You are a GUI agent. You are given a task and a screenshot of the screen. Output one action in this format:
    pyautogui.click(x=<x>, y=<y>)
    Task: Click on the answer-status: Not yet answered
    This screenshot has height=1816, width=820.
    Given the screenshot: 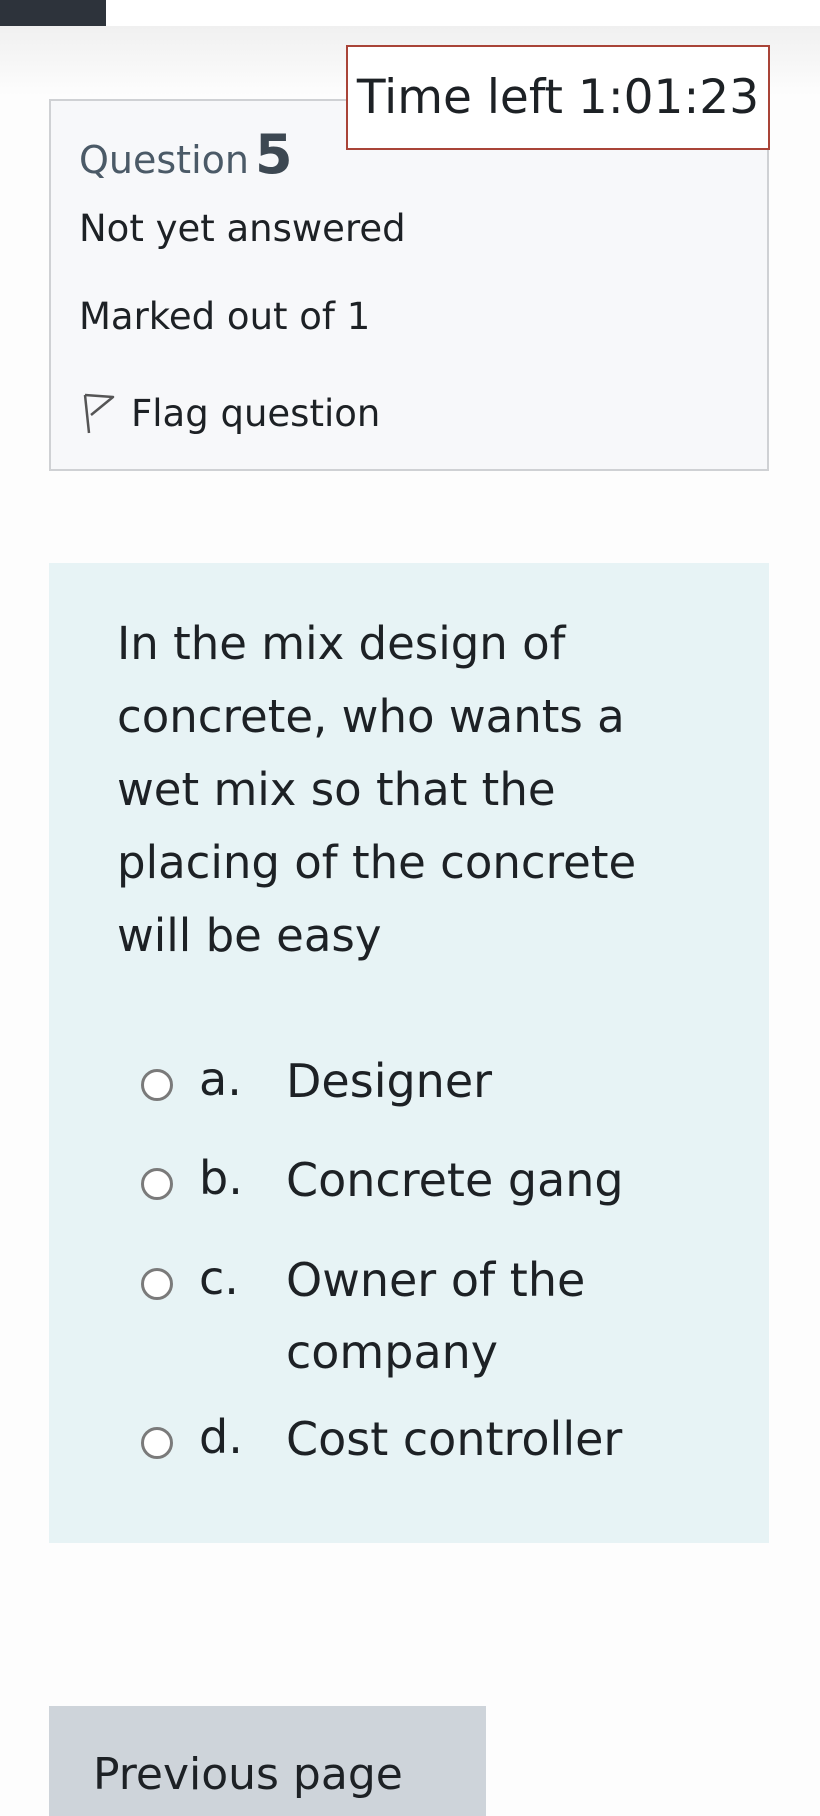 What is the action you would take?
    pyautogui.click(x=242, y=228)
    